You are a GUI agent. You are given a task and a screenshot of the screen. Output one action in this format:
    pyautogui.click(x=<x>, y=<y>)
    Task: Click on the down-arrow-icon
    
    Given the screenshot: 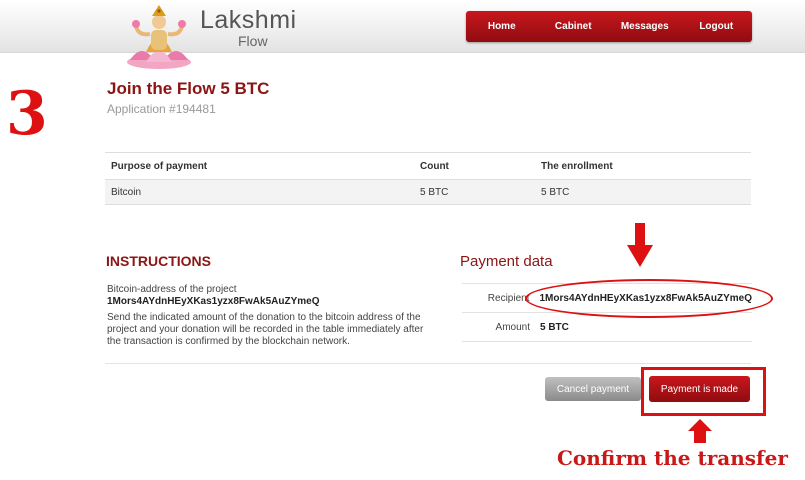 What is the action you would take?
    pyautogui.click(x=640, y=245)
    